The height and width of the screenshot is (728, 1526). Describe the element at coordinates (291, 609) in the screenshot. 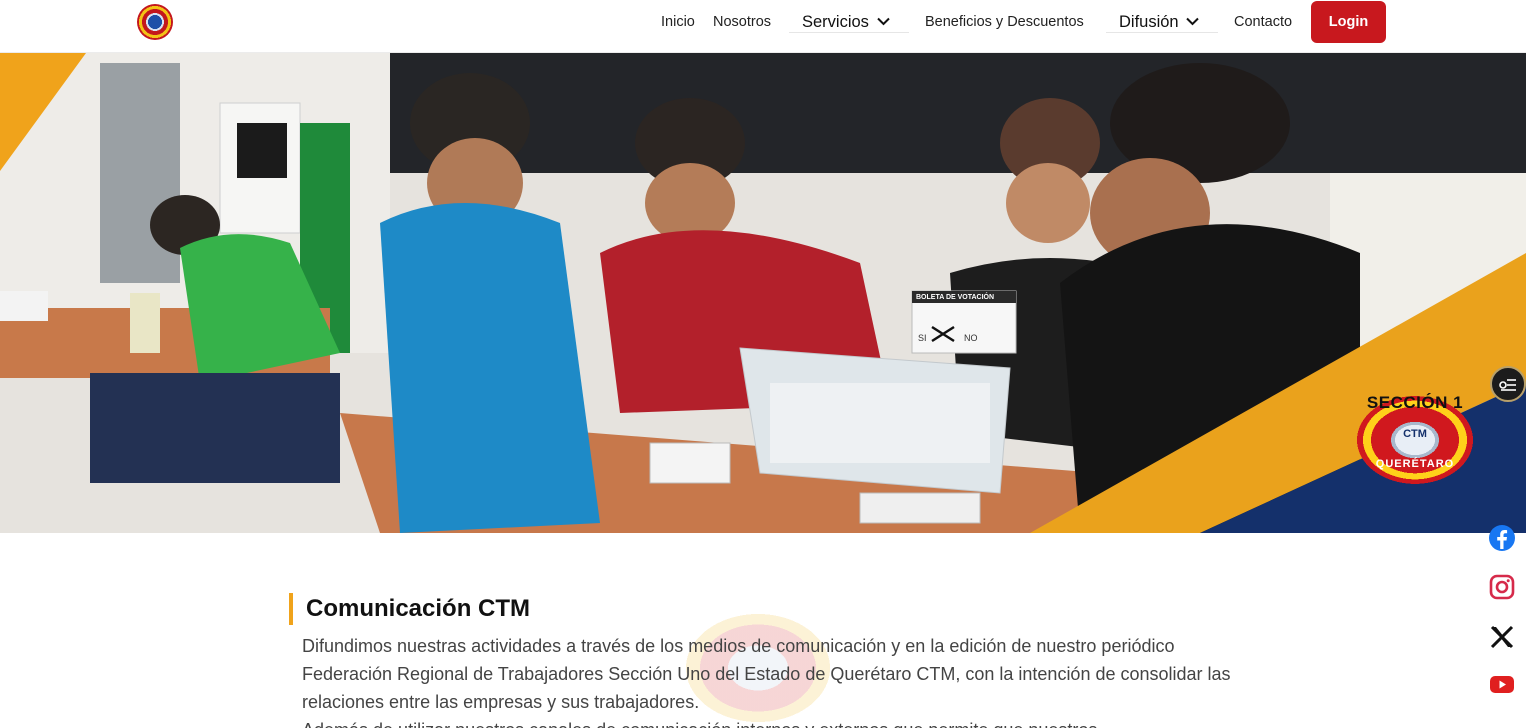

I see `section-accent-bar` at that location.